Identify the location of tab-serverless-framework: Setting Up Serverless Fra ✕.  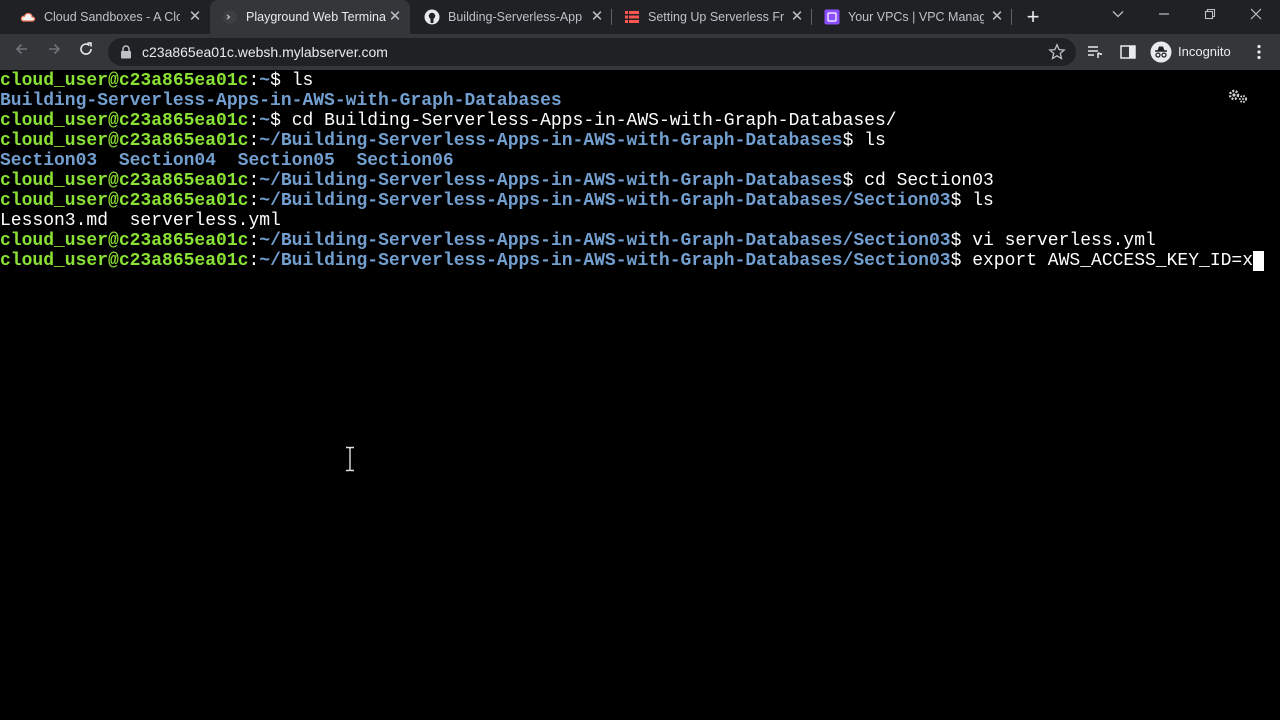
(712, 17).